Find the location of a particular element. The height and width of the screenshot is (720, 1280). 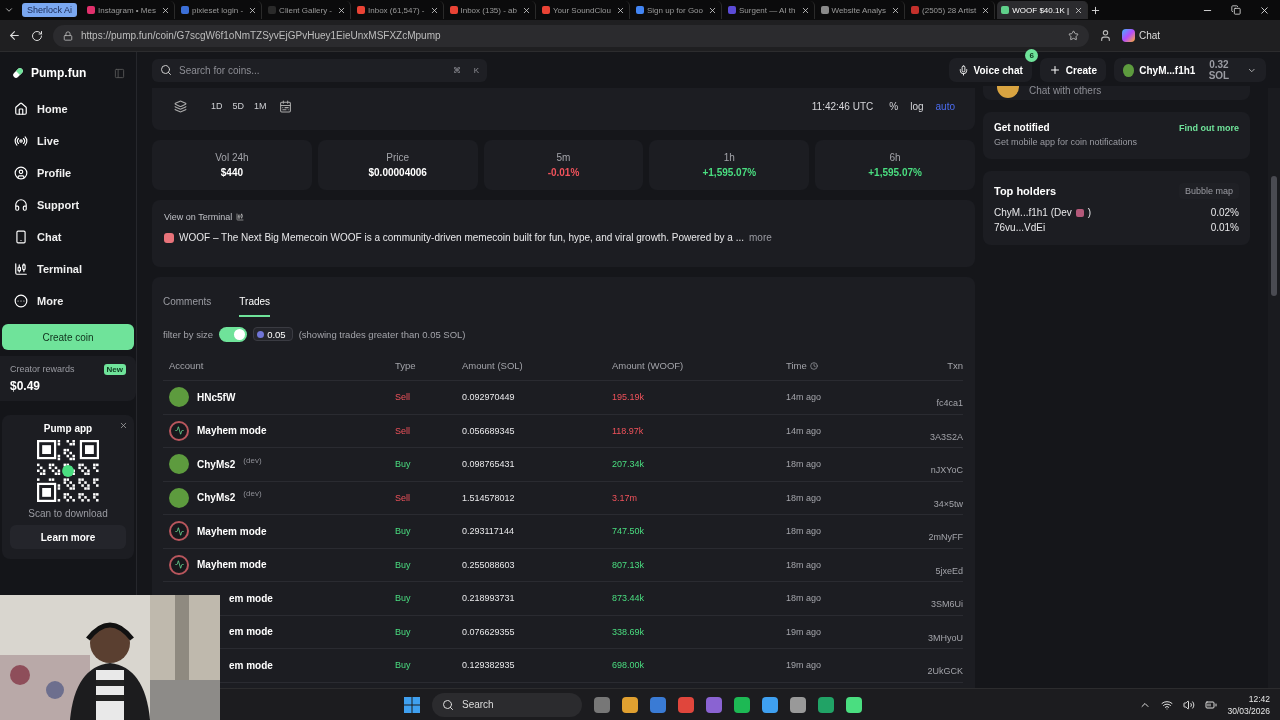

browser-tab: Sign up for Goo is located at coordinates (676, 10).